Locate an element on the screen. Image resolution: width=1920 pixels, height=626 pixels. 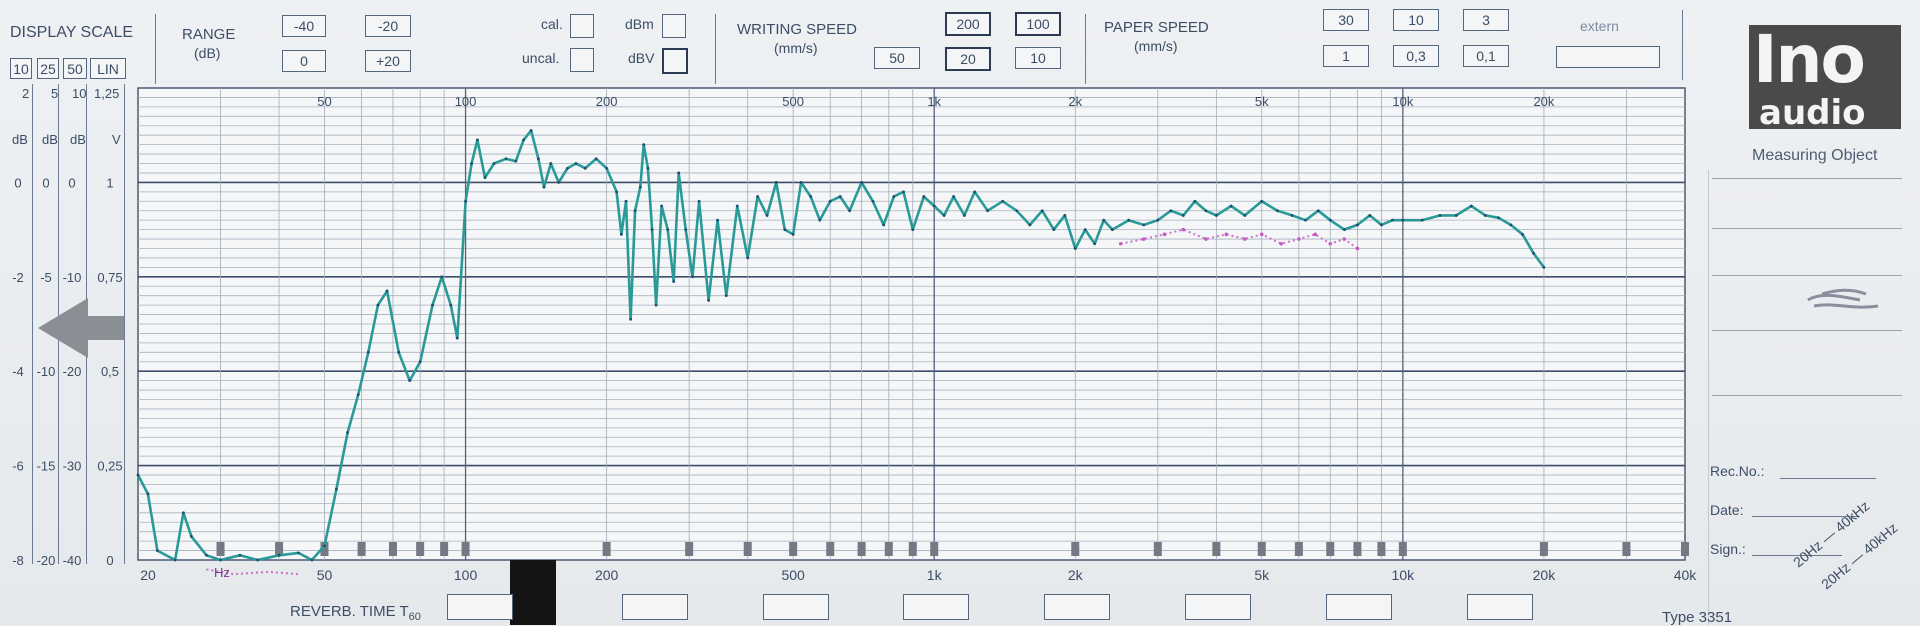
display-scale-row-label: -10 is located at coordinates (72, 277).